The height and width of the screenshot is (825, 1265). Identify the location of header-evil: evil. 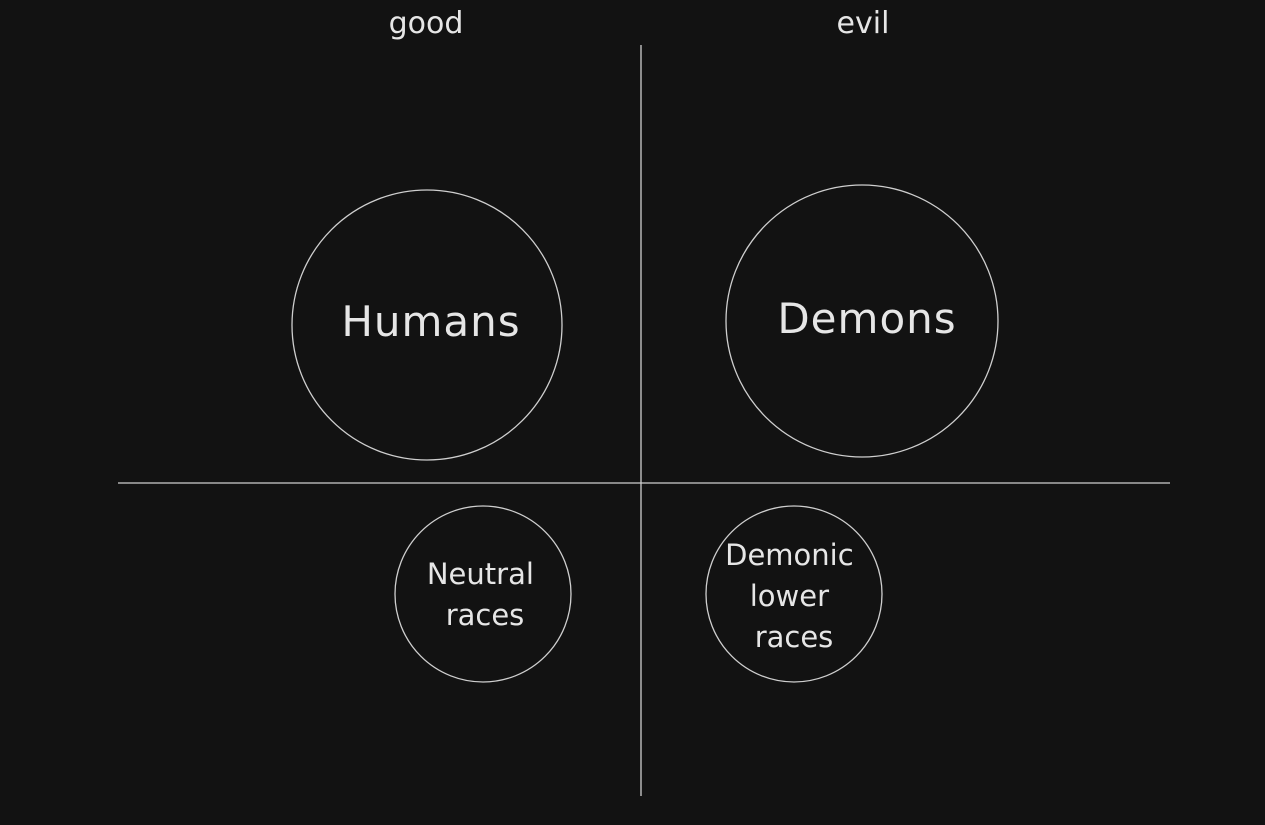
(863, 23).